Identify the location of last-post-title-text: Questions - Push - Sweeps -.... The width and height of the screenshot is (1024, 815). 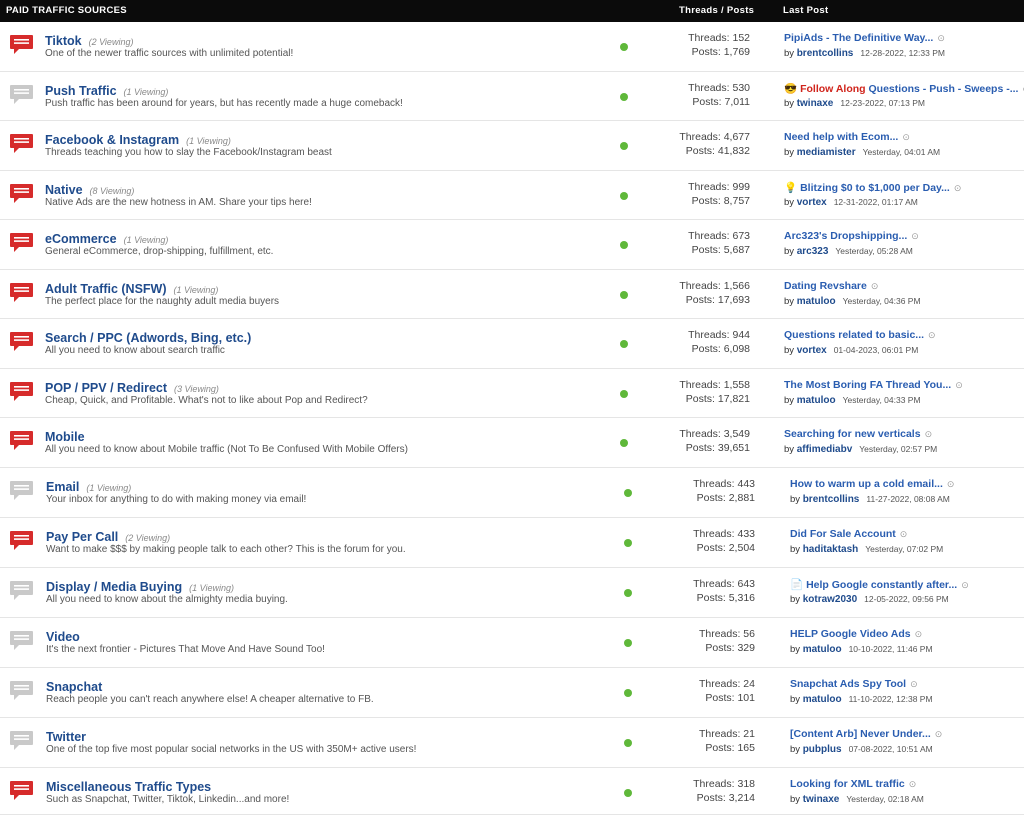
(944, 89).